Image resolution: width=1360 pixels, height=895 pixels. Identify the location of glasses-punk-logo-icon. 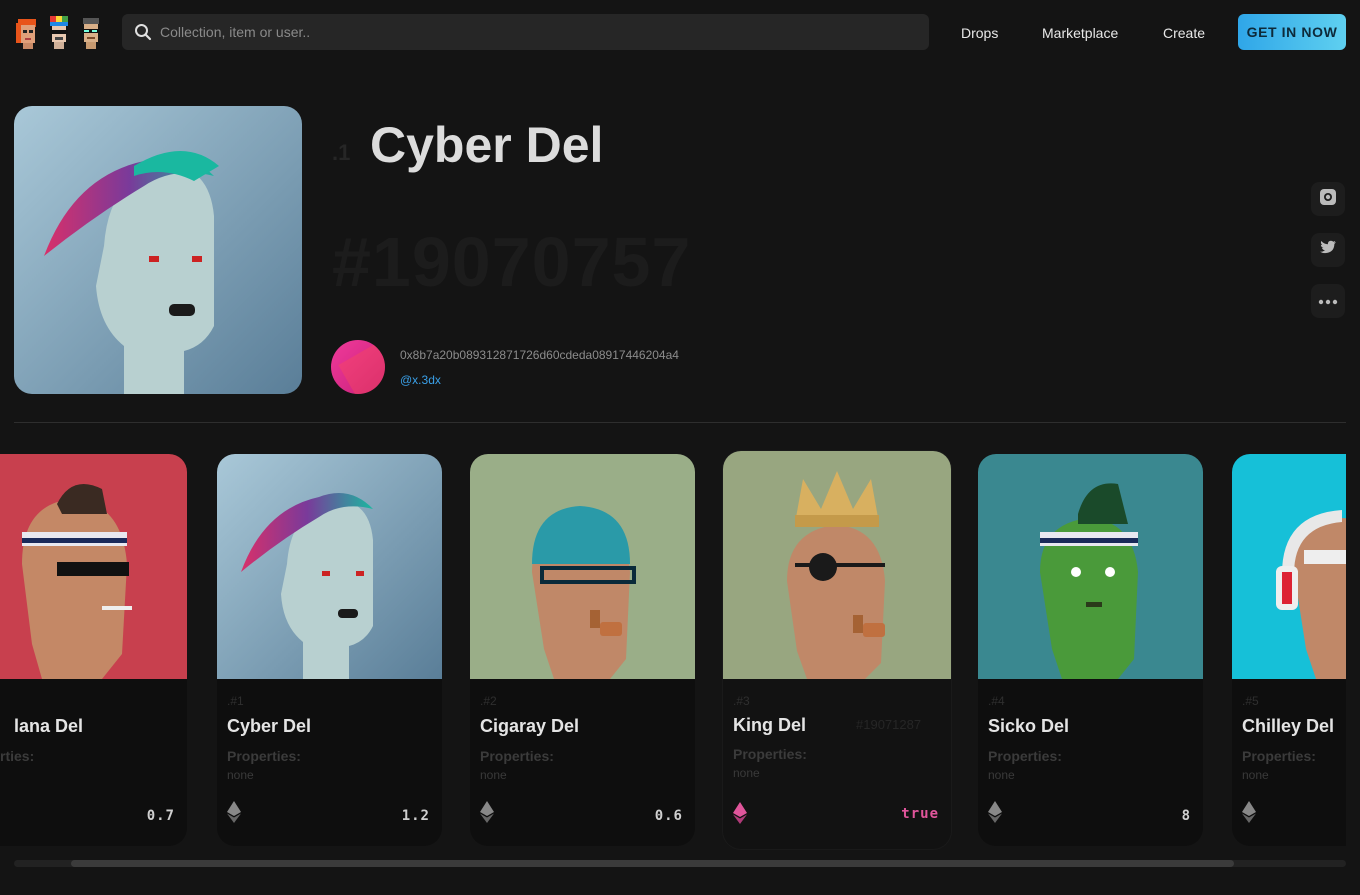
(91, 32).